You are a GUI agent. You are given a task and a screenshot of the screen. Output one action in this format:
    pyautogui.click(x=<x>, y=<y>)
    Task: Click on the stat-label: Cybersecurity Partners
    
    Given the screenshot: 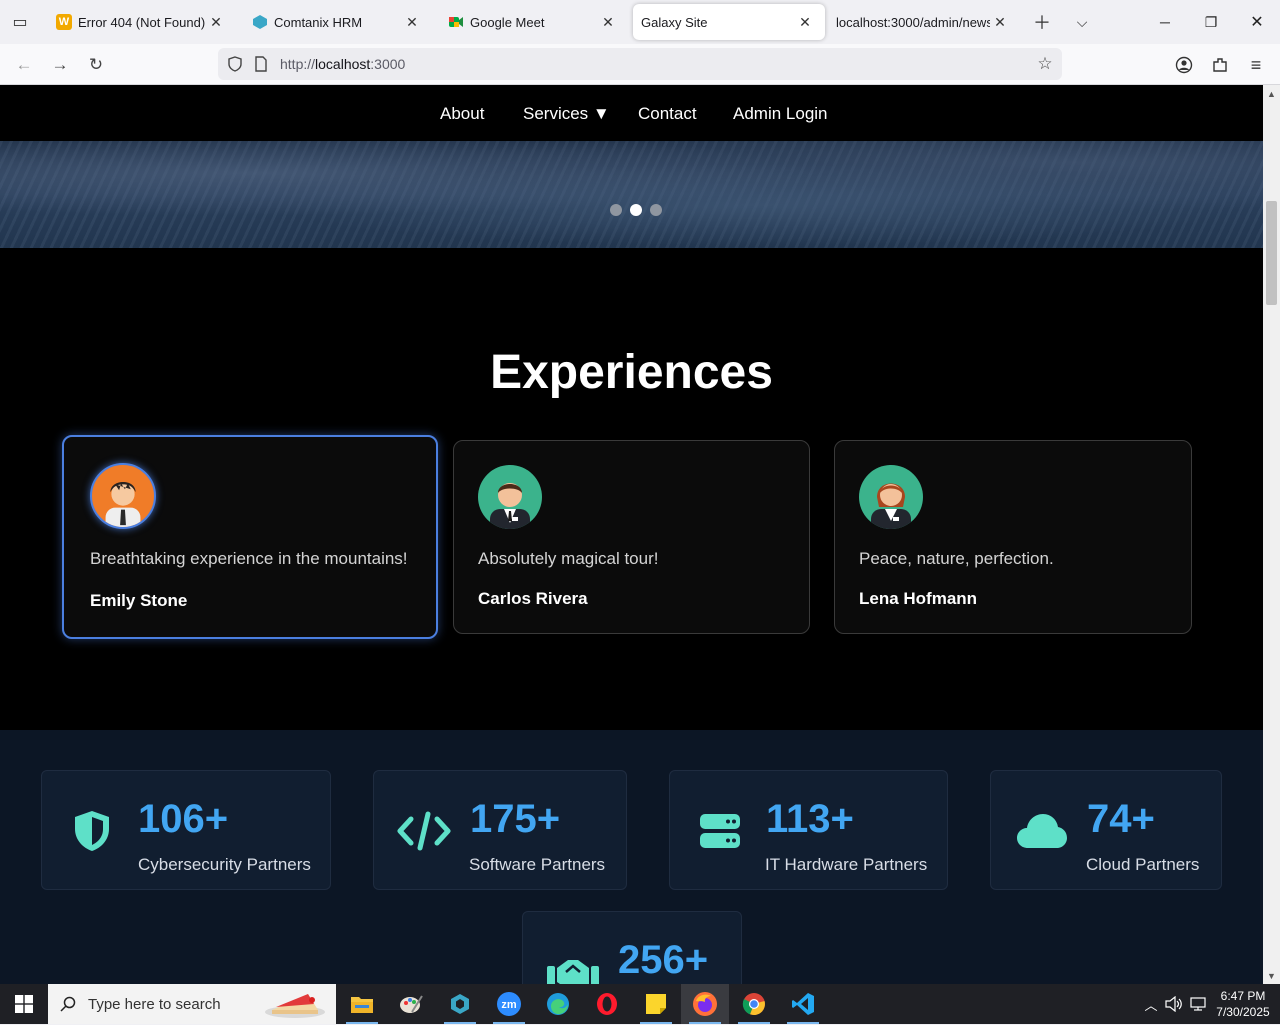 What is the action you would take?
    pyautogui.click(x=224, y=864)
    